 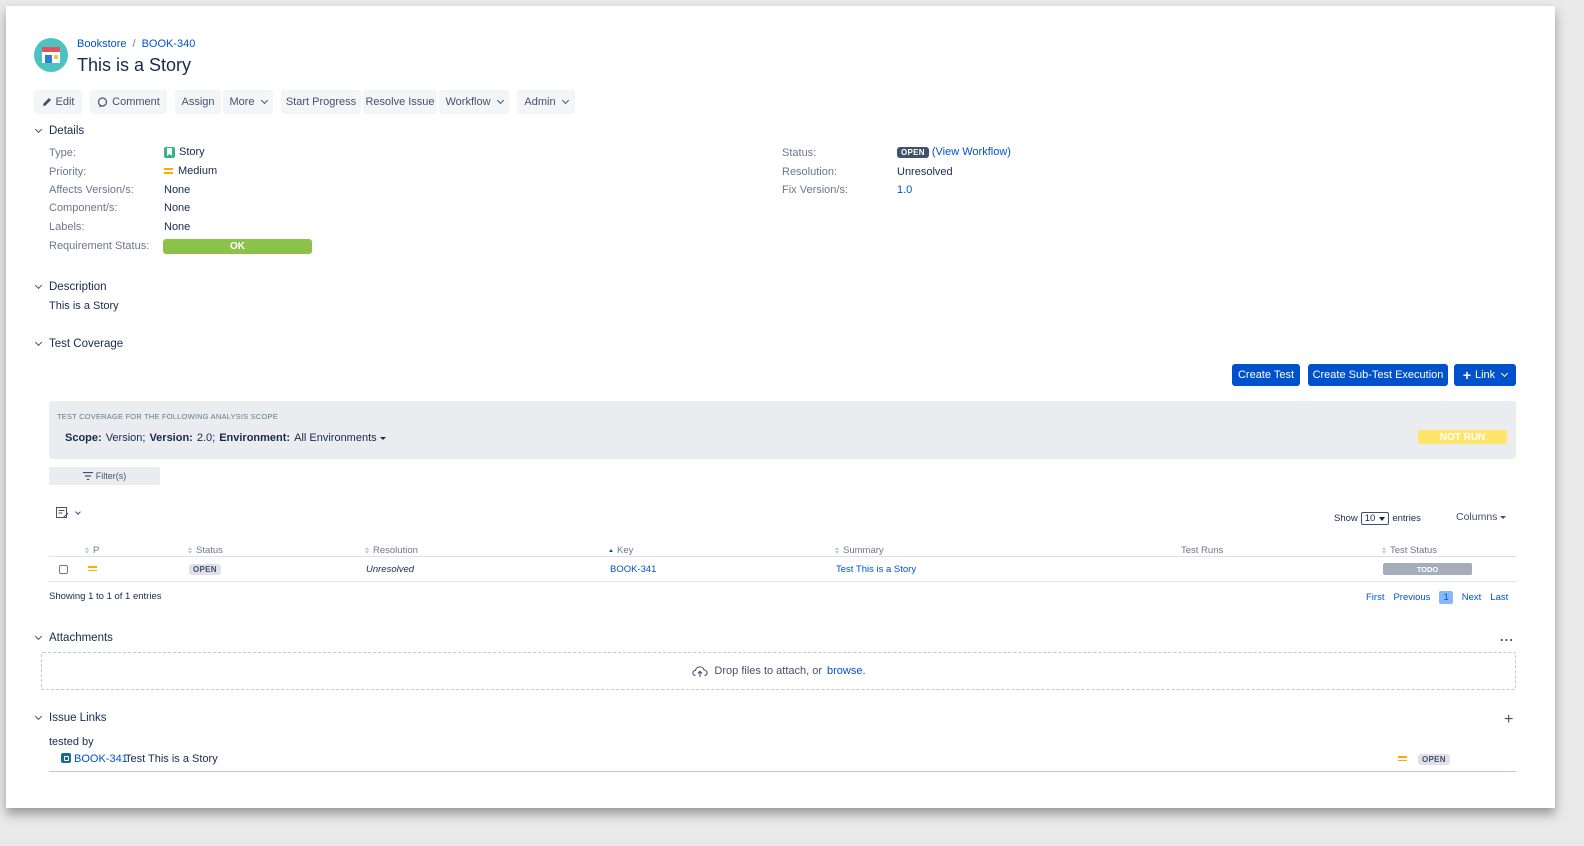 What do you see at coordinates (1427, 569) in the screenshot?
I see `row-test-status-bar: TODO` at bounding box center [1427, 569].